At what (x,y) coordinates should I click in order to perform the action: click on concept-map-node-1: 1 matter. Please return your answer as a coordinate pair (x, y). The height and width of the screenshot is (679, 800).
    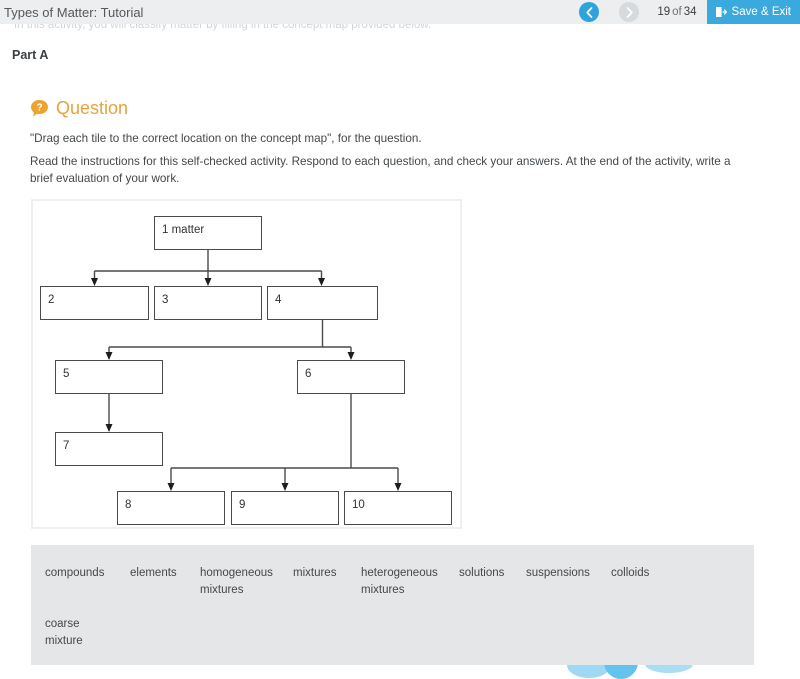
    Looking at the image, I should click on (208, 233).